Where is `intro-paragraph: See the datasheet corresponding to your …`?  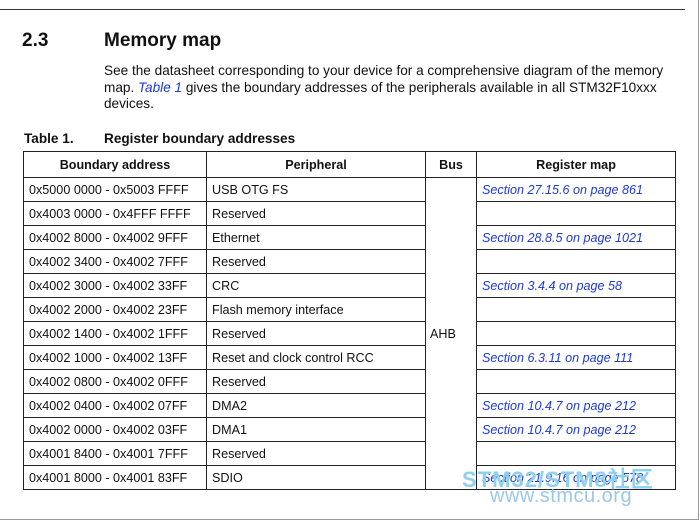 intro-paragraph: See the datasheet corresponding to your … is located at coordinates (384, 88).